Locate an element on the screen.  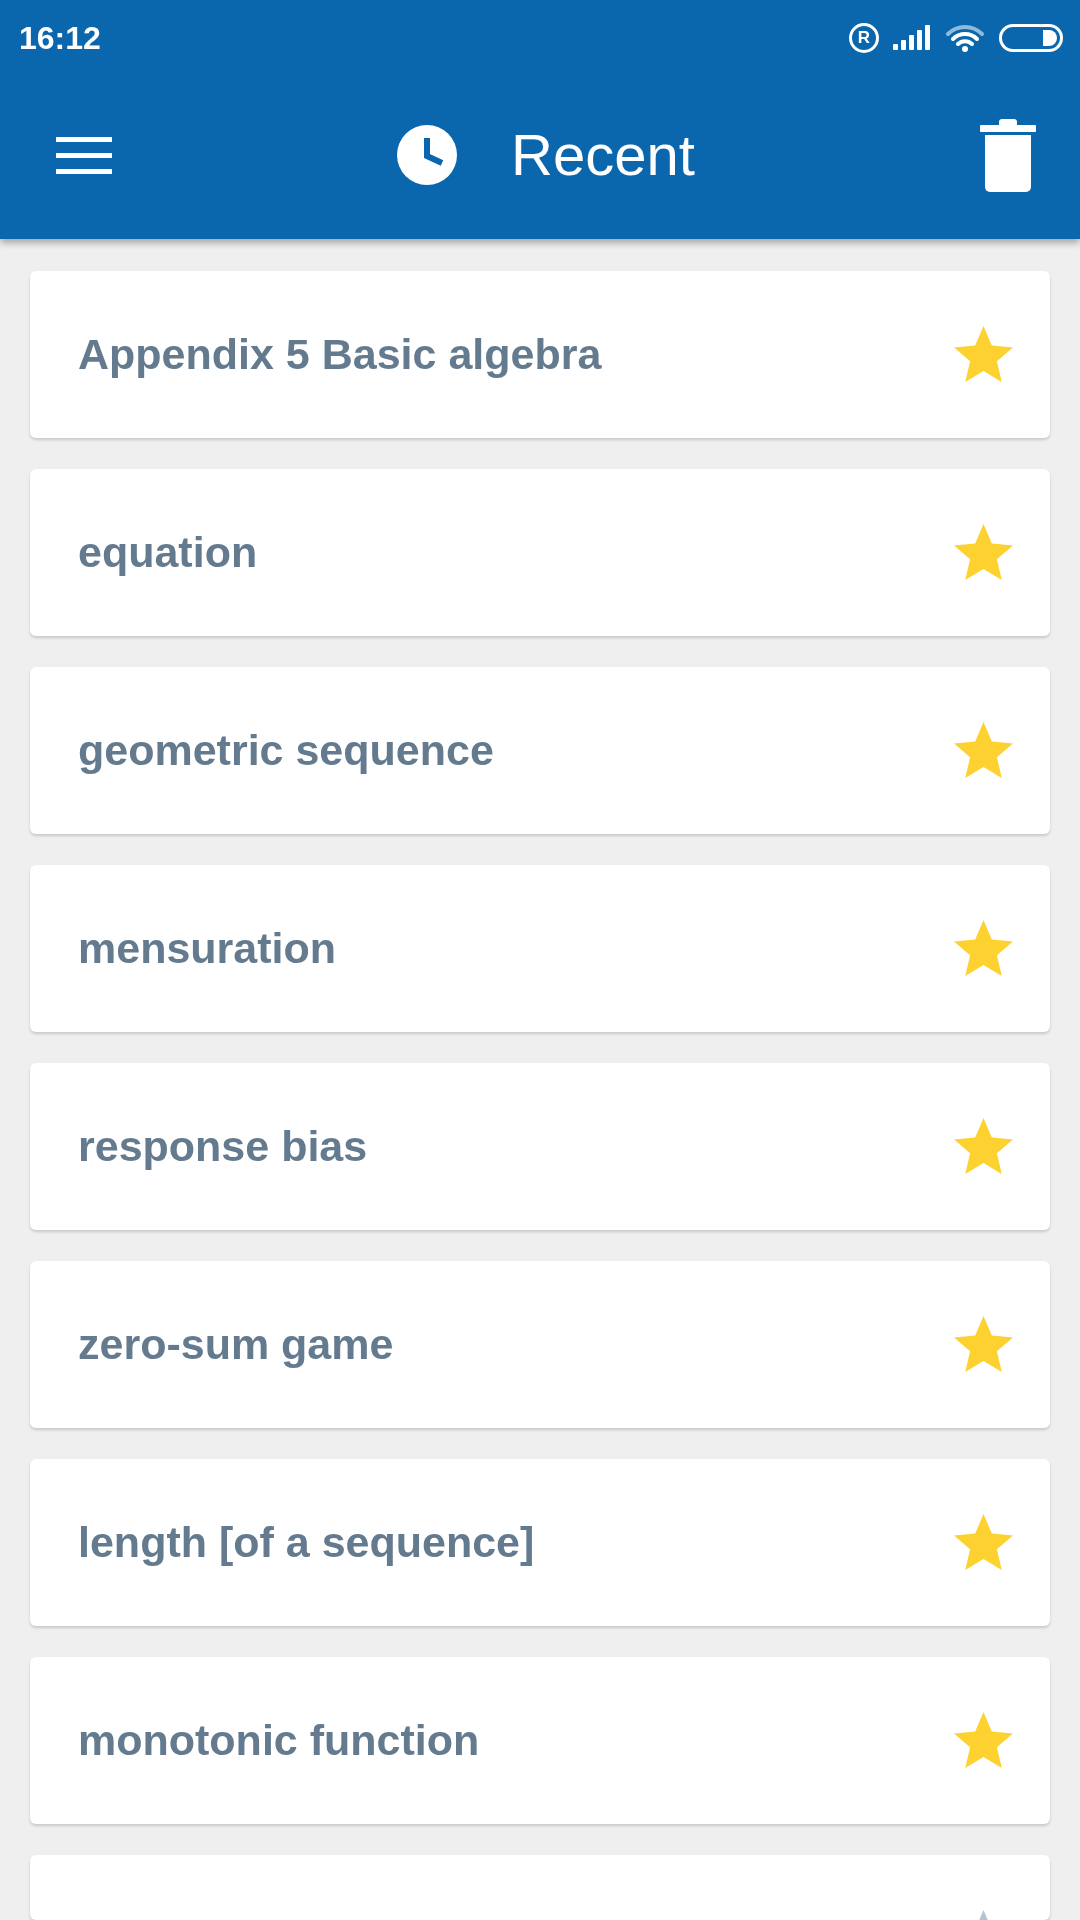
screen-title: Recent is located at coordinates (603, 155).